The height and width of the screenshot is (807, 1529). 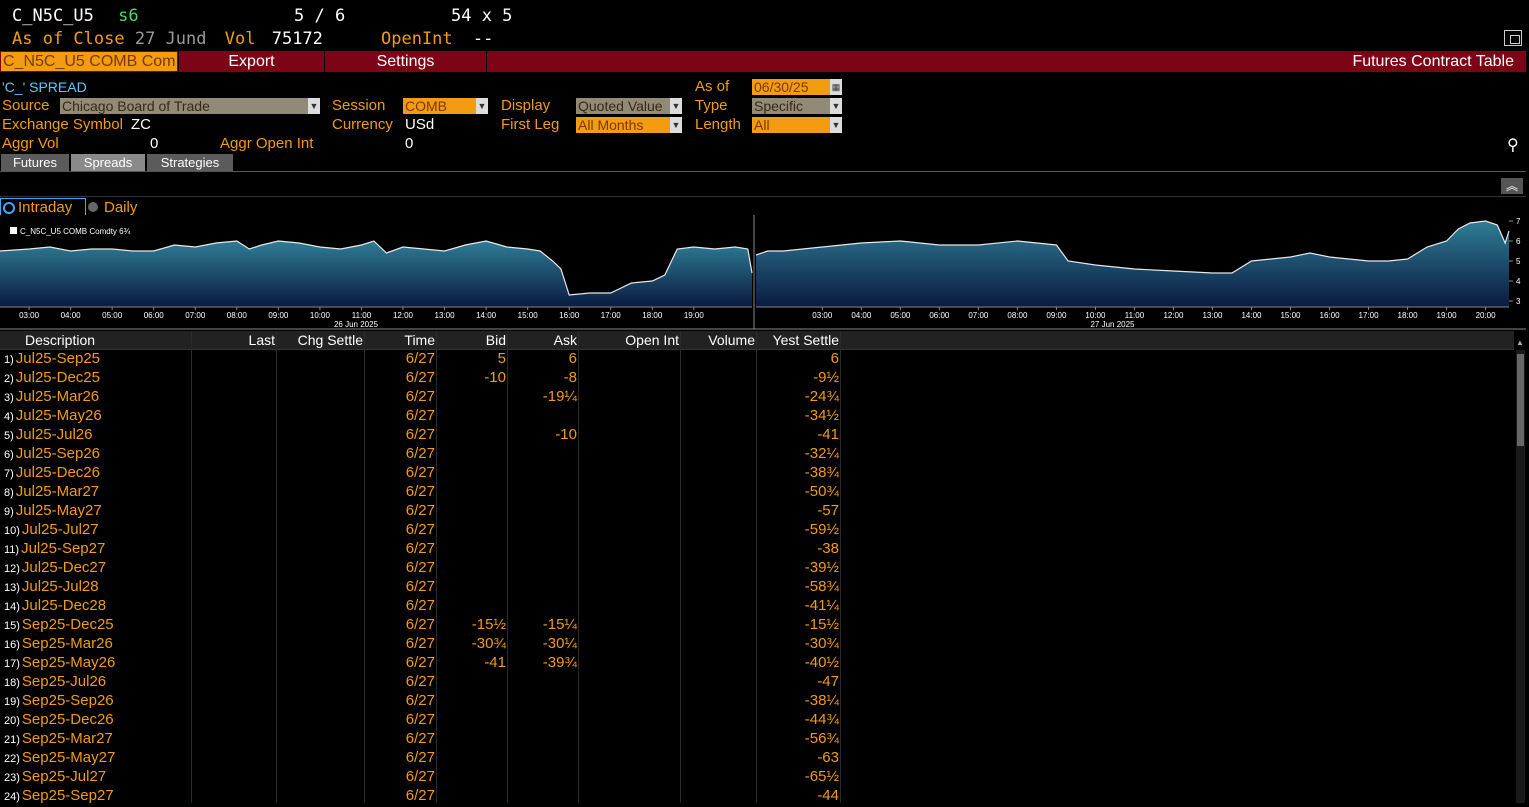 What do you see at coordinates (757, 605) in the screenshot?
I see `table-row: 14) Jul25-Dec28 6/27 -41¼` at bounding box center [757, 605].